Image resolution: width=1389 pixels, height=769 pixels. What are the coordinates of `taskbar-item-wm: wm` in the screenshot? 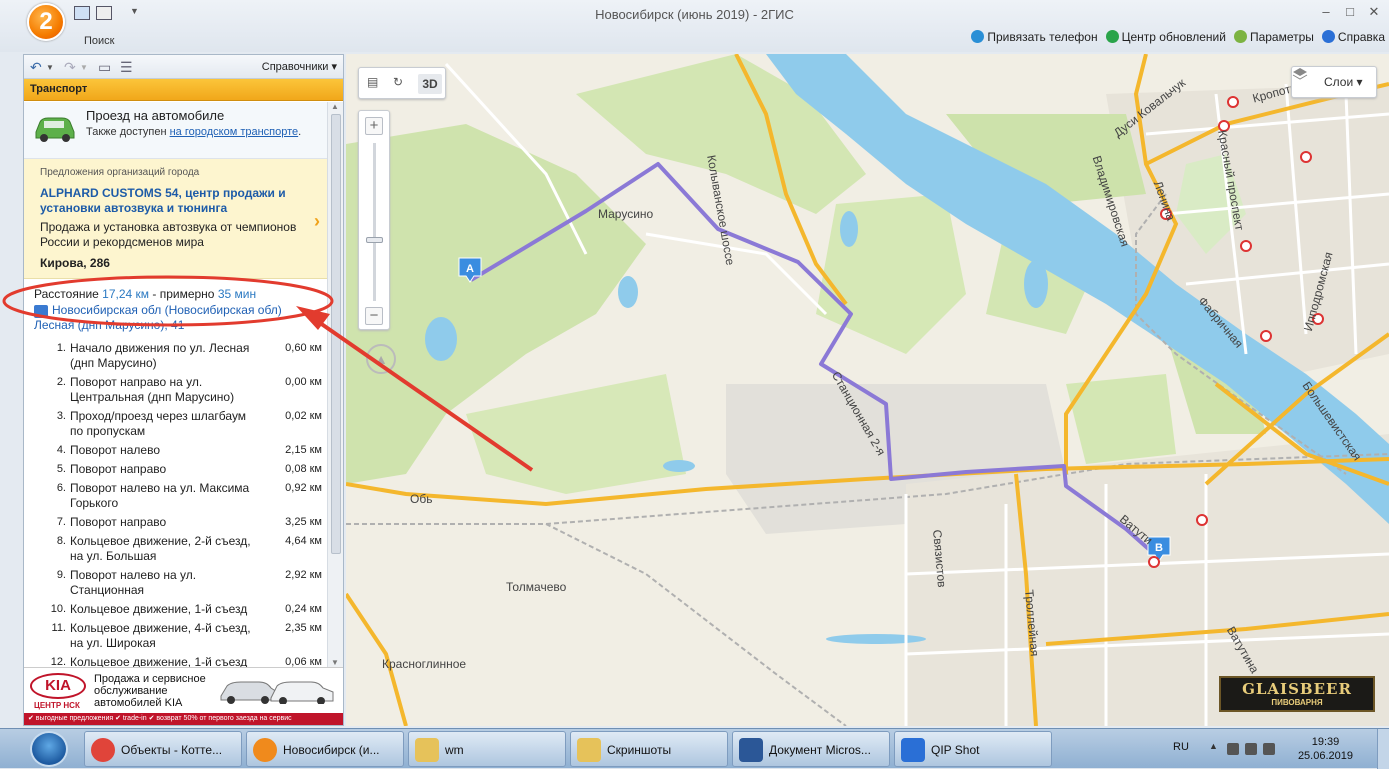 It's located at (487, 749).